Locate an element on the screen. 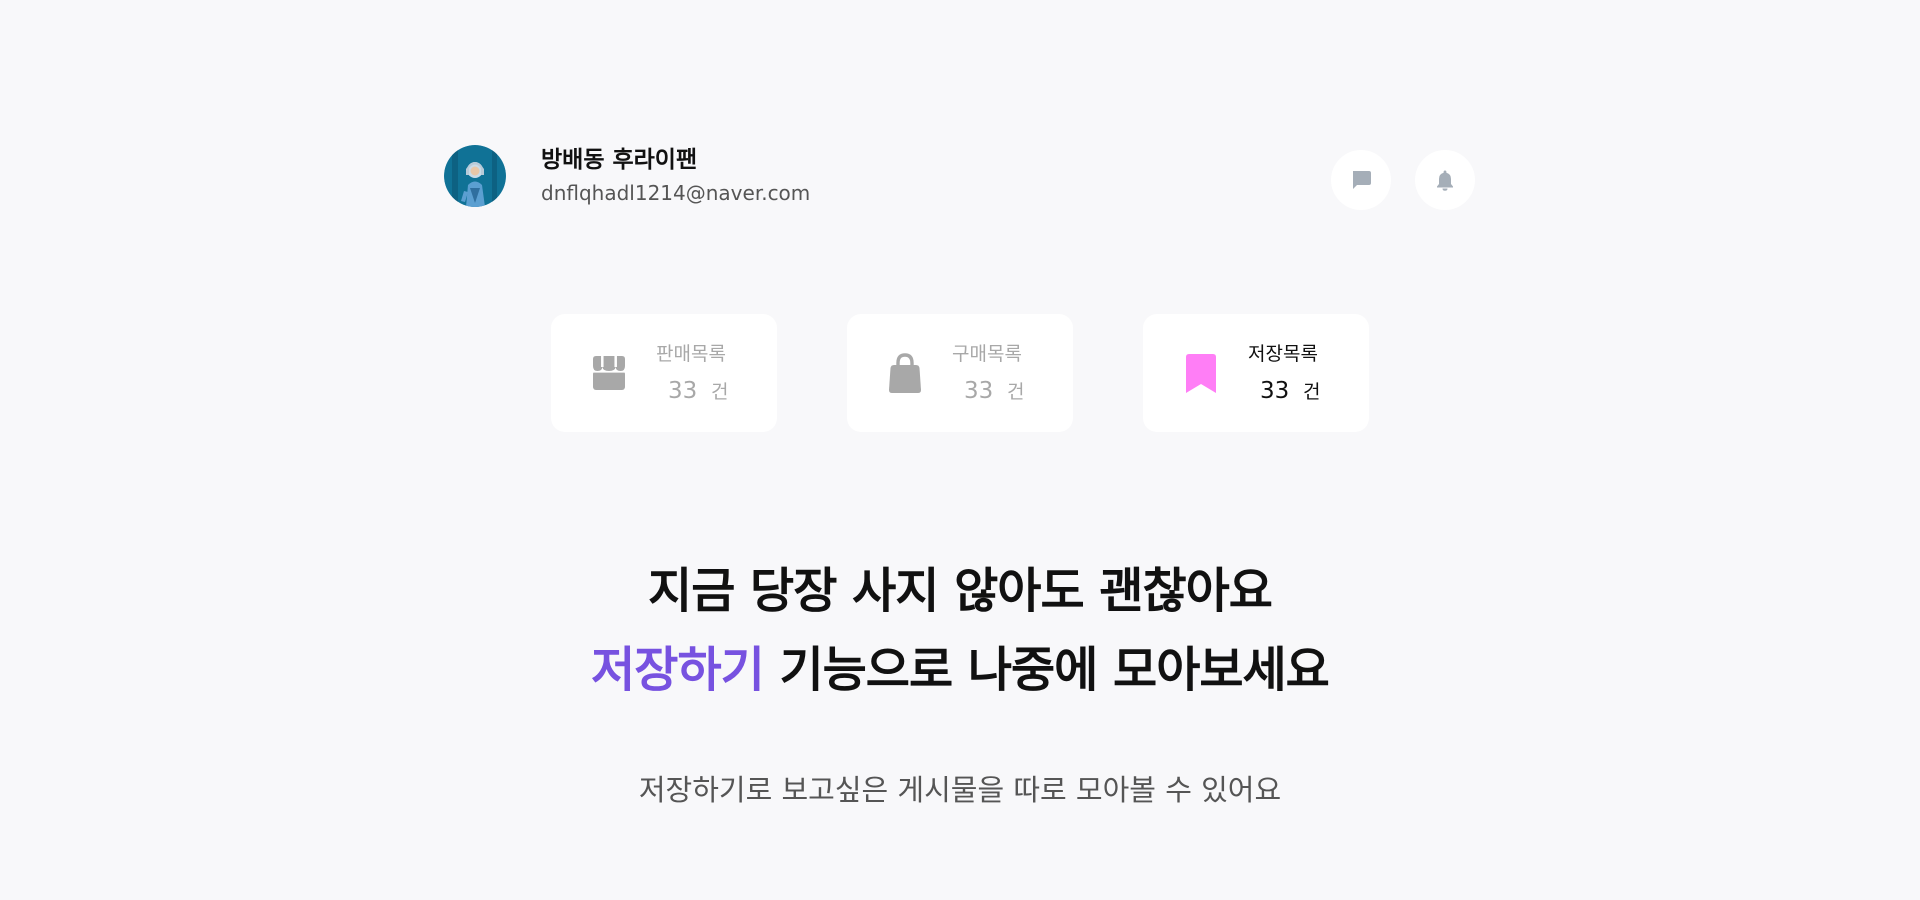 Image resolution: width=1920 pixels, height=900 pixels. notification-button is located at coordinates (1445, 180).